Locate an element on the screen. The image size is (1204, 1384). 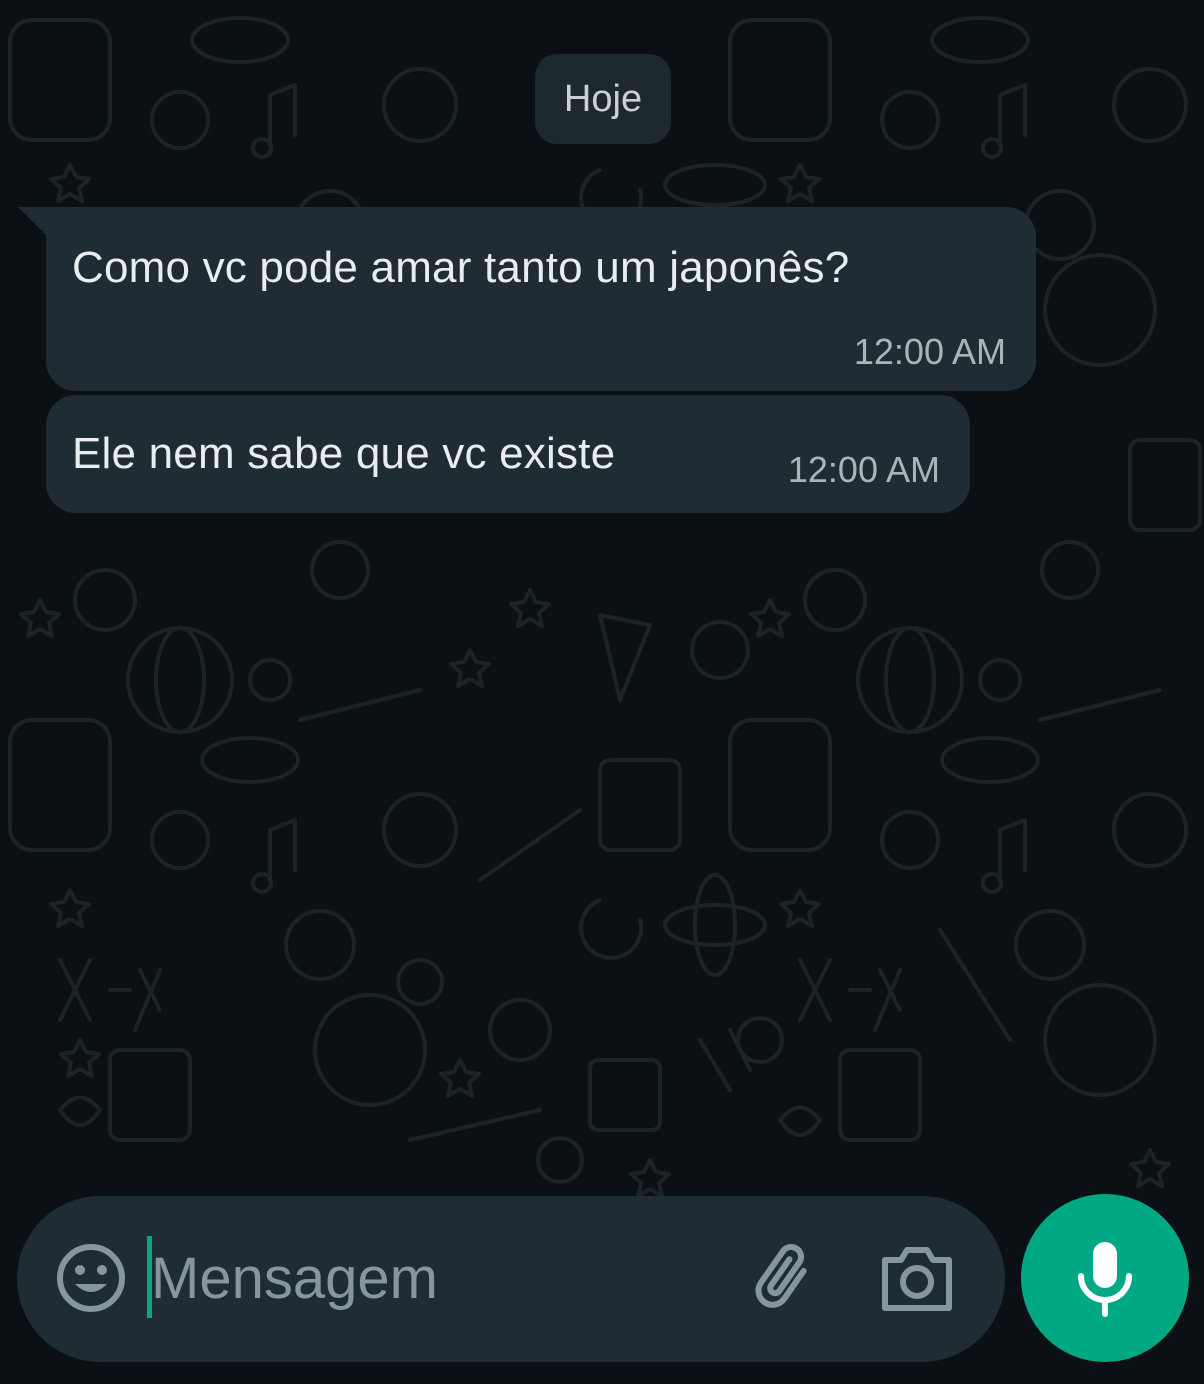
message-text: Ele nem sabe que vc existe is located at coordinates (344, 453).